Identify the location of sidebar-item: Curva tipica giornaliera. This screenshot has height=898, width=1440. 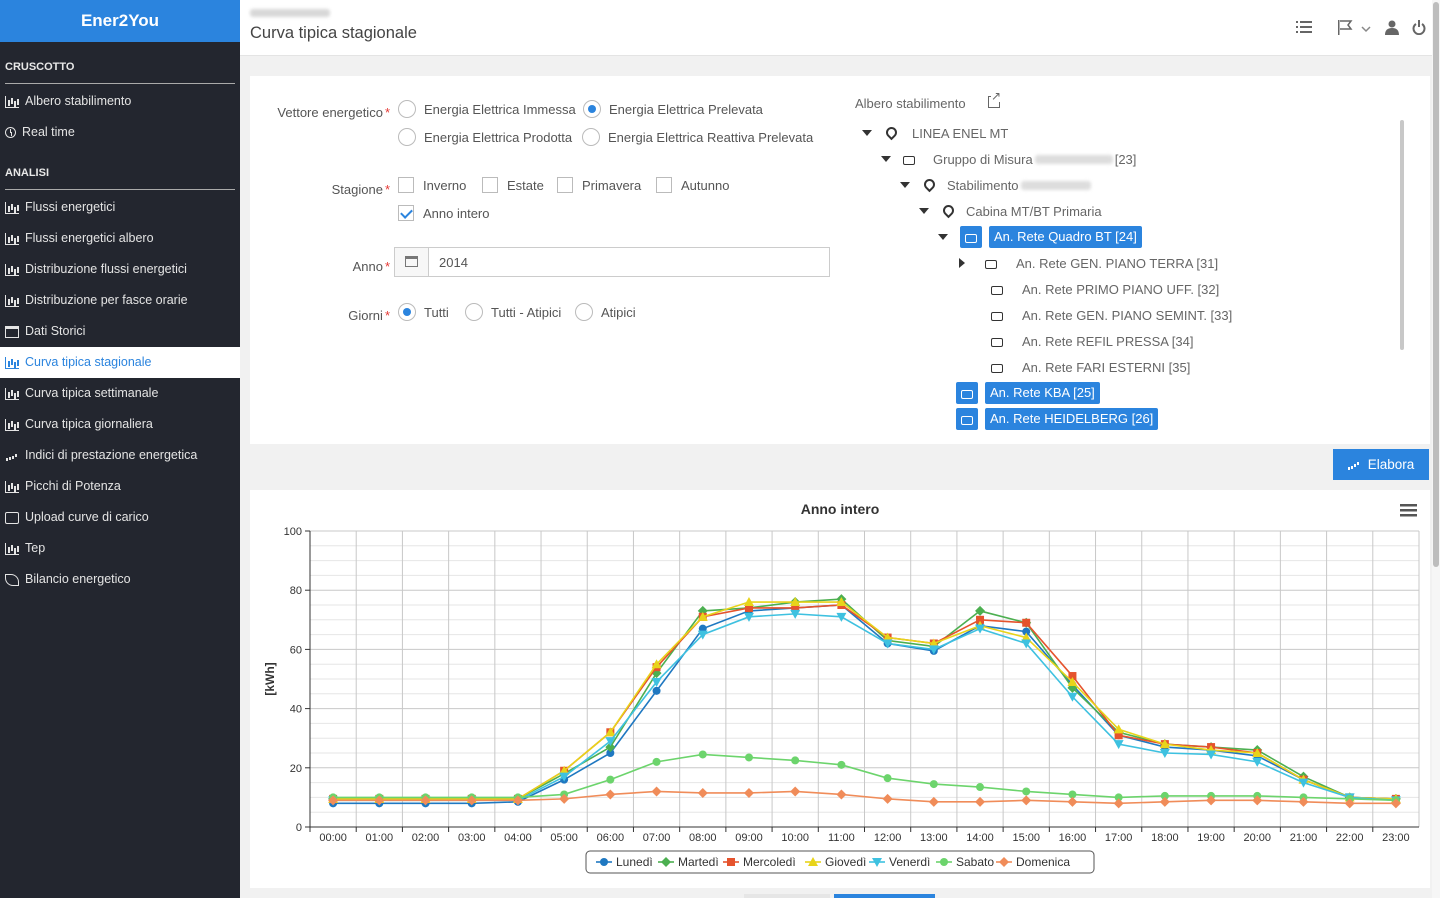
(120, 424).